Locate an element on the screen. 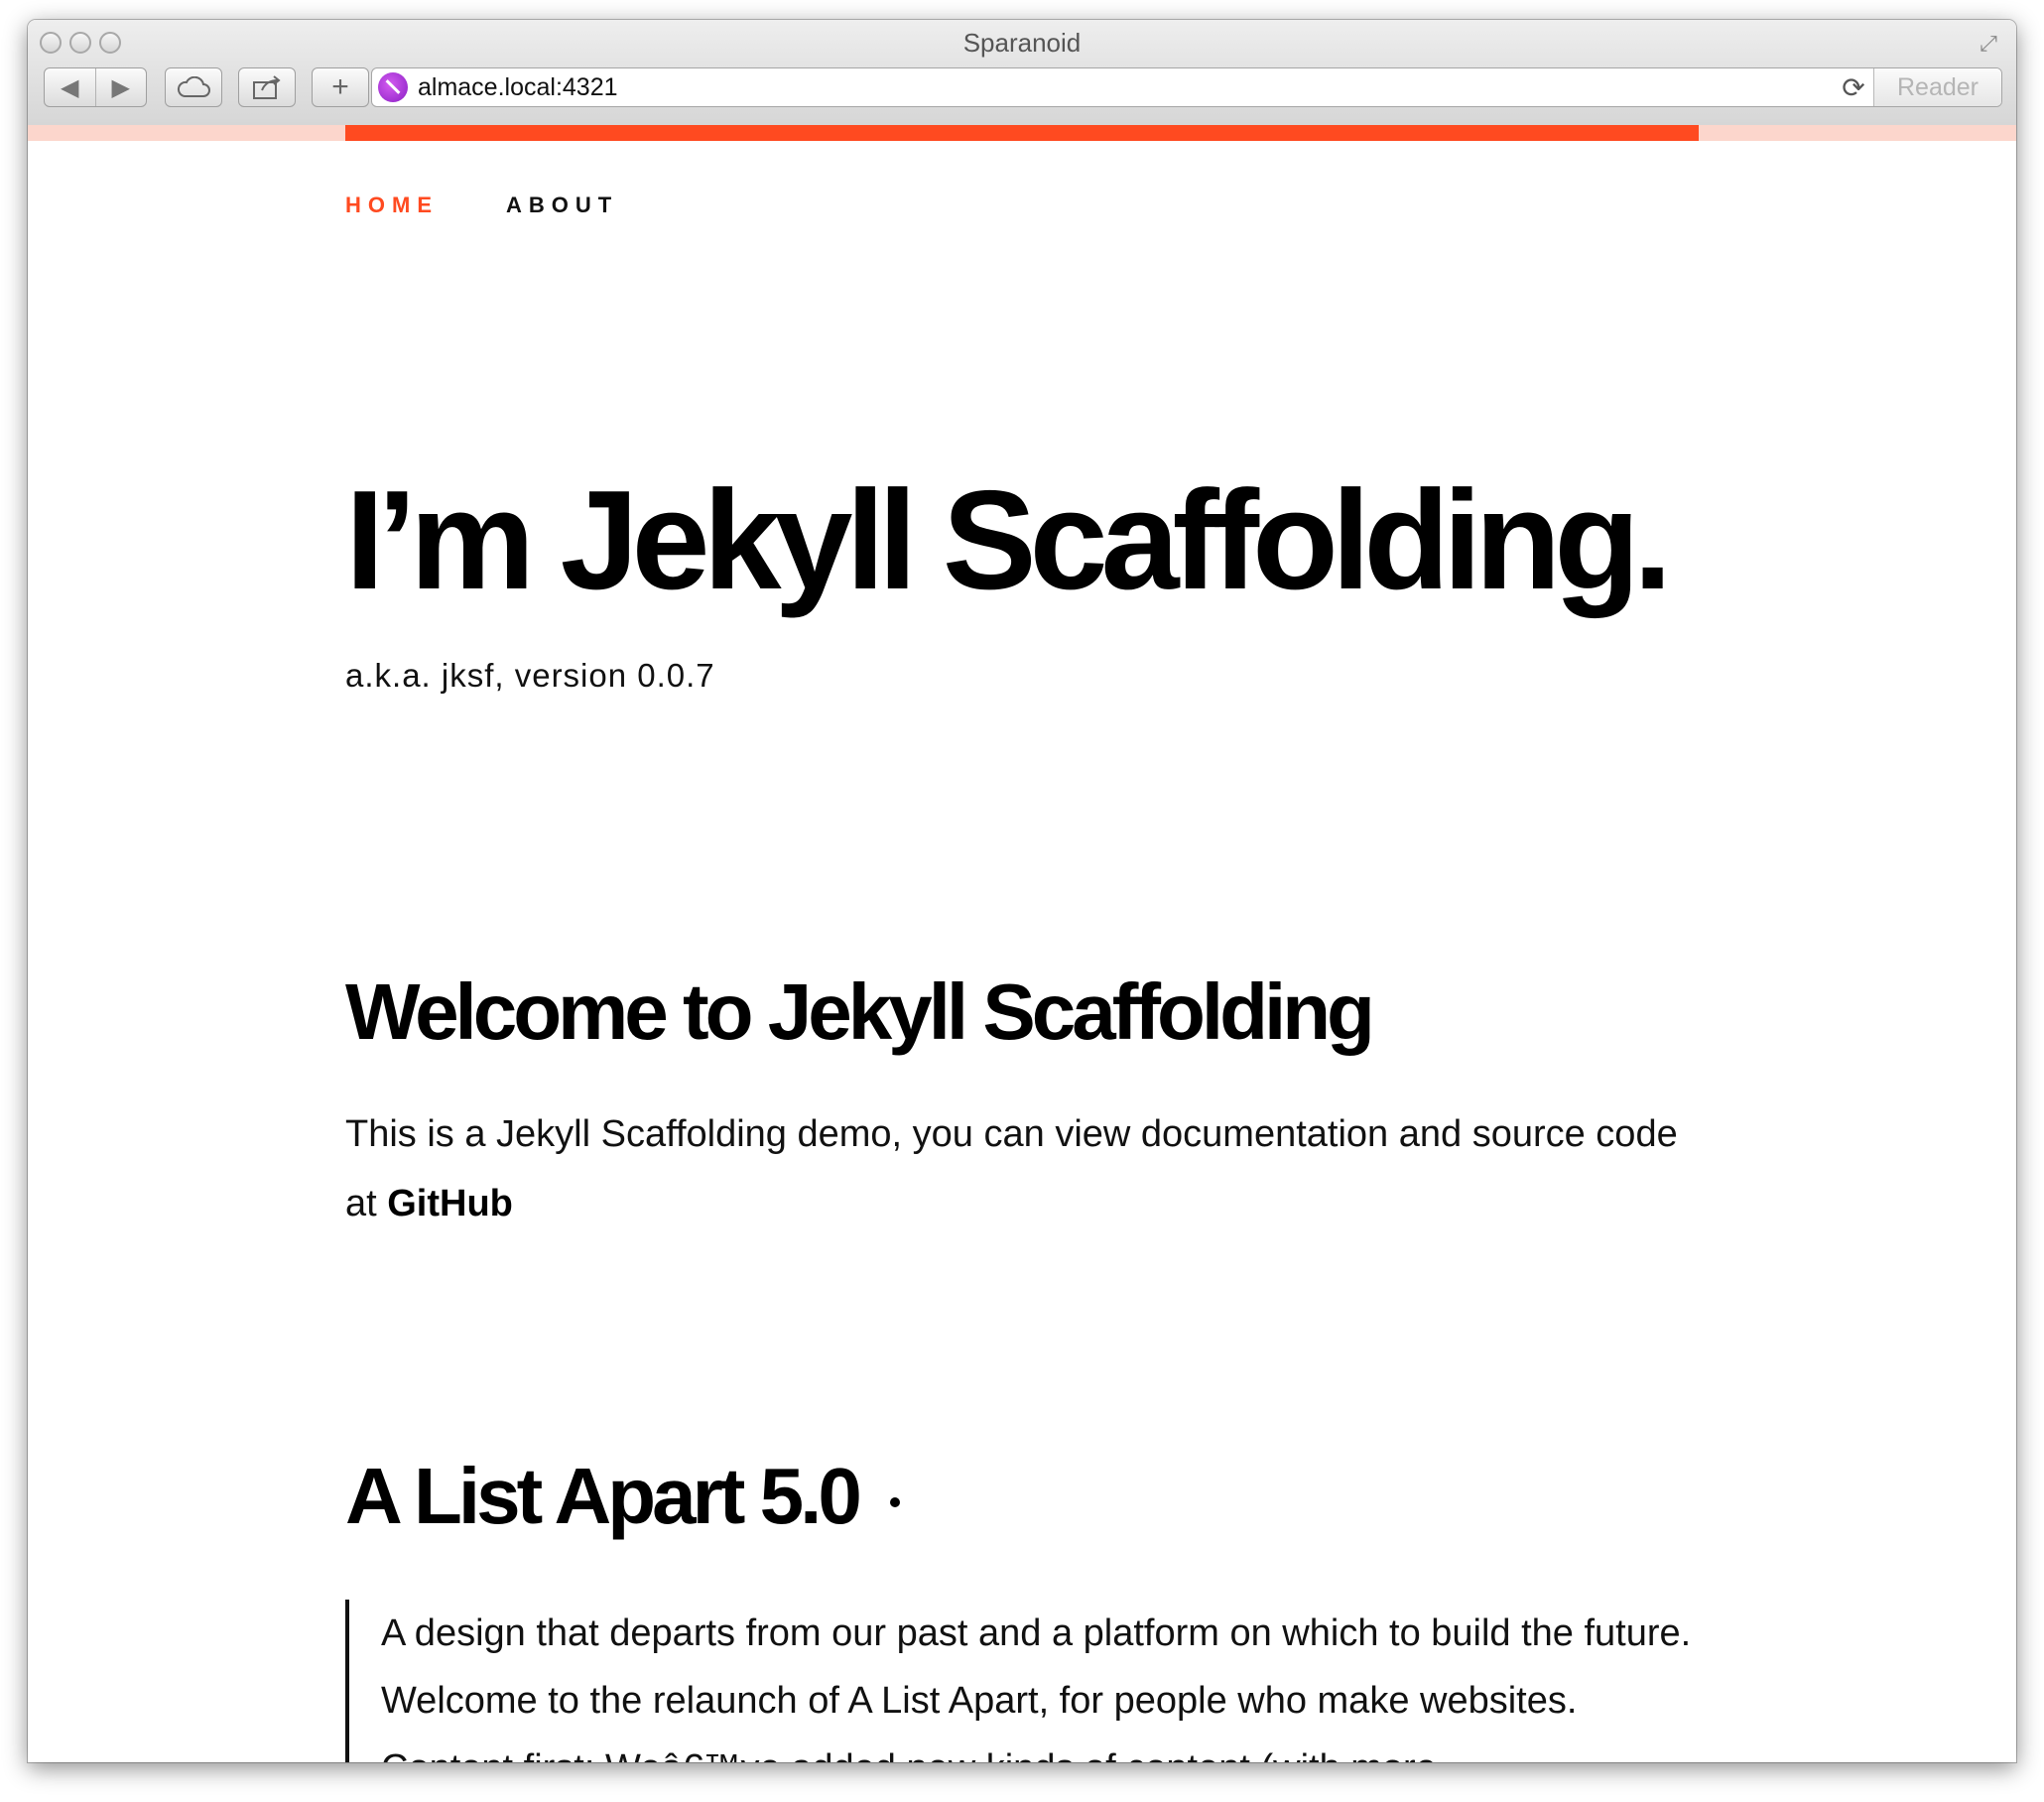 The height and width of the screenshot is (1802, 2044). post-title-link: A List Apart 5.0 is located at coordinates (603, 1496).